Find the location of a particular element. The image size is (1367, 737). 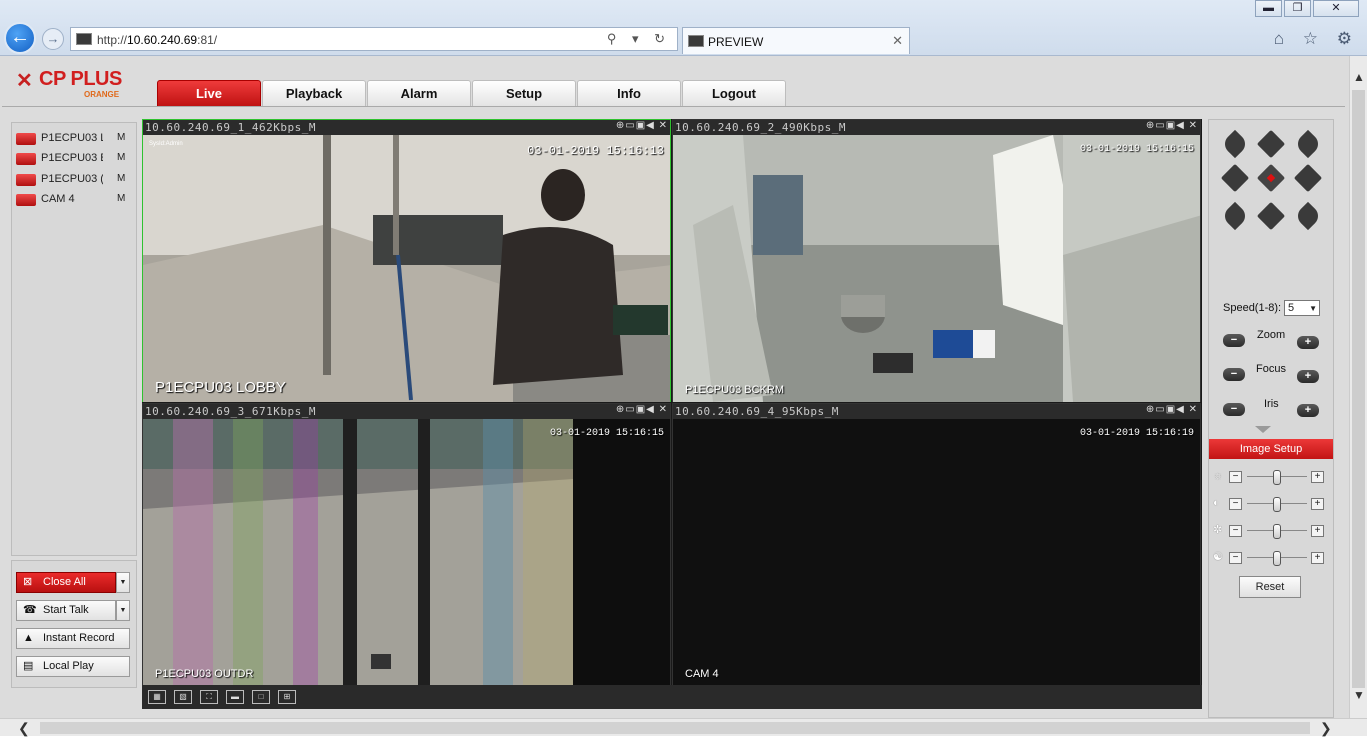

contrast-plus-button: + is located at coordinates (1317, 504).